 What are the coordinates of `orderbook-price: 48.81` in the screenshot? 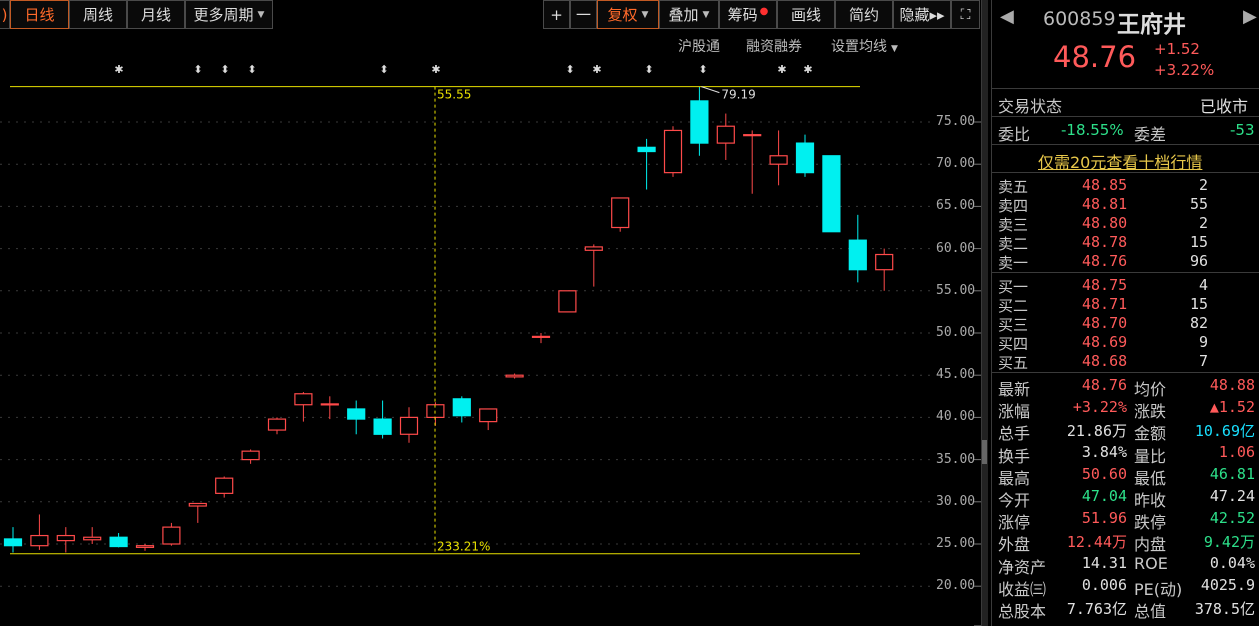 It's located at (1105, 204).